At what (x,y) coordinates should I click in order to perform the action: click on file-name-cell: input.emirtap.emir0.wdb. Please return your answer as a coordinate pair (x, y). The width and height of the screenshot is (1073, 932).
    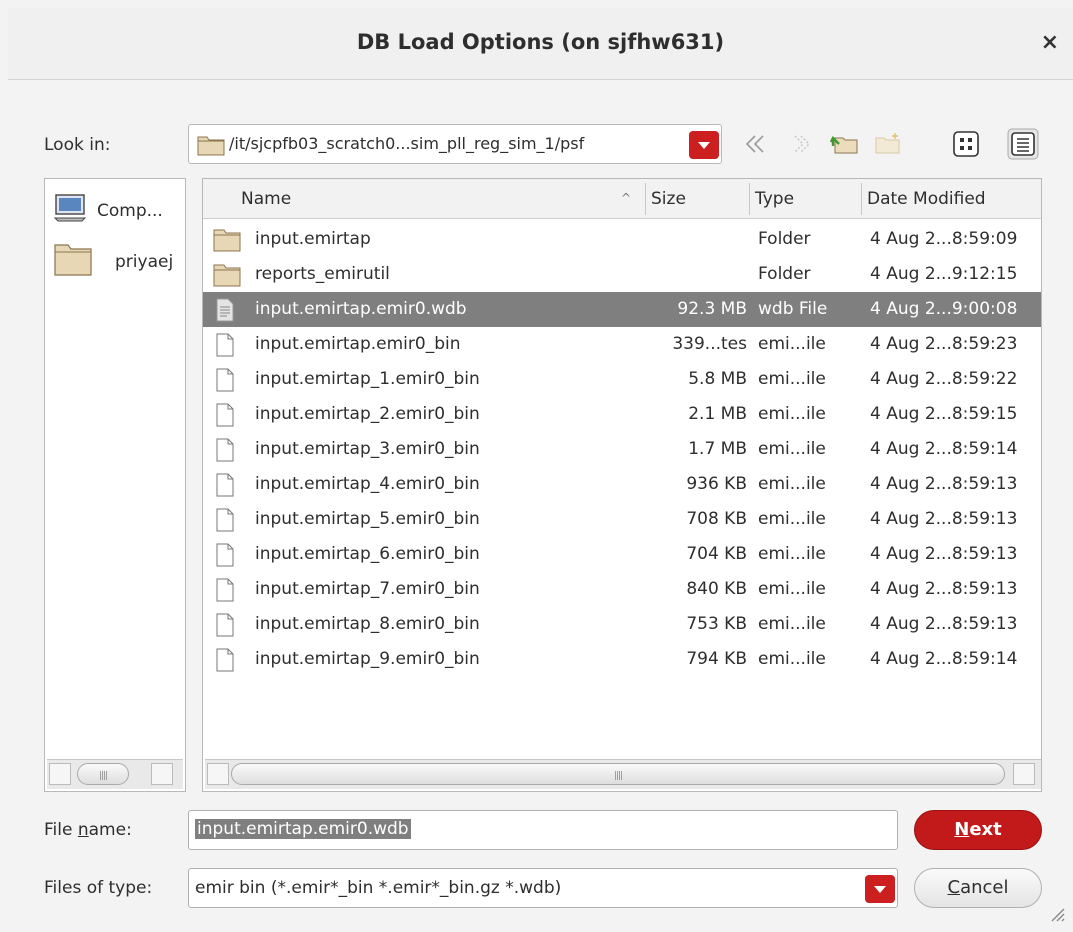
    Looking at the image, I should click on (361, 309).